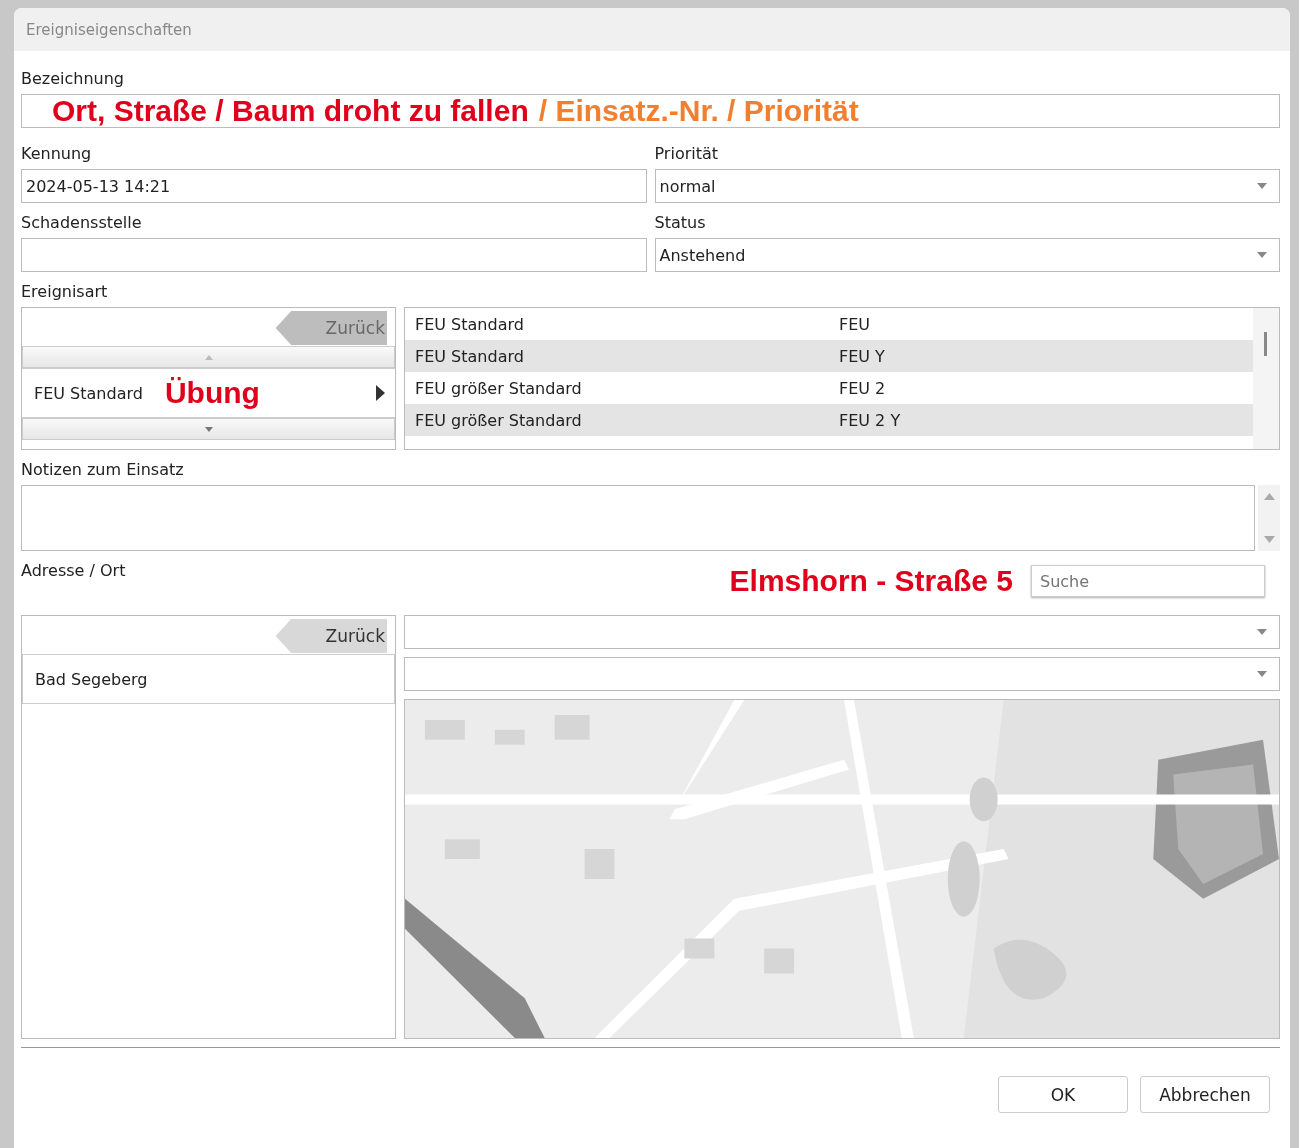 This screenshot has height=1148, width=1299. What do you see at coordinates (829, 324) in the screenshot?
I see `list-row: FEU Standard FEU` at bounding box center [829, 324].